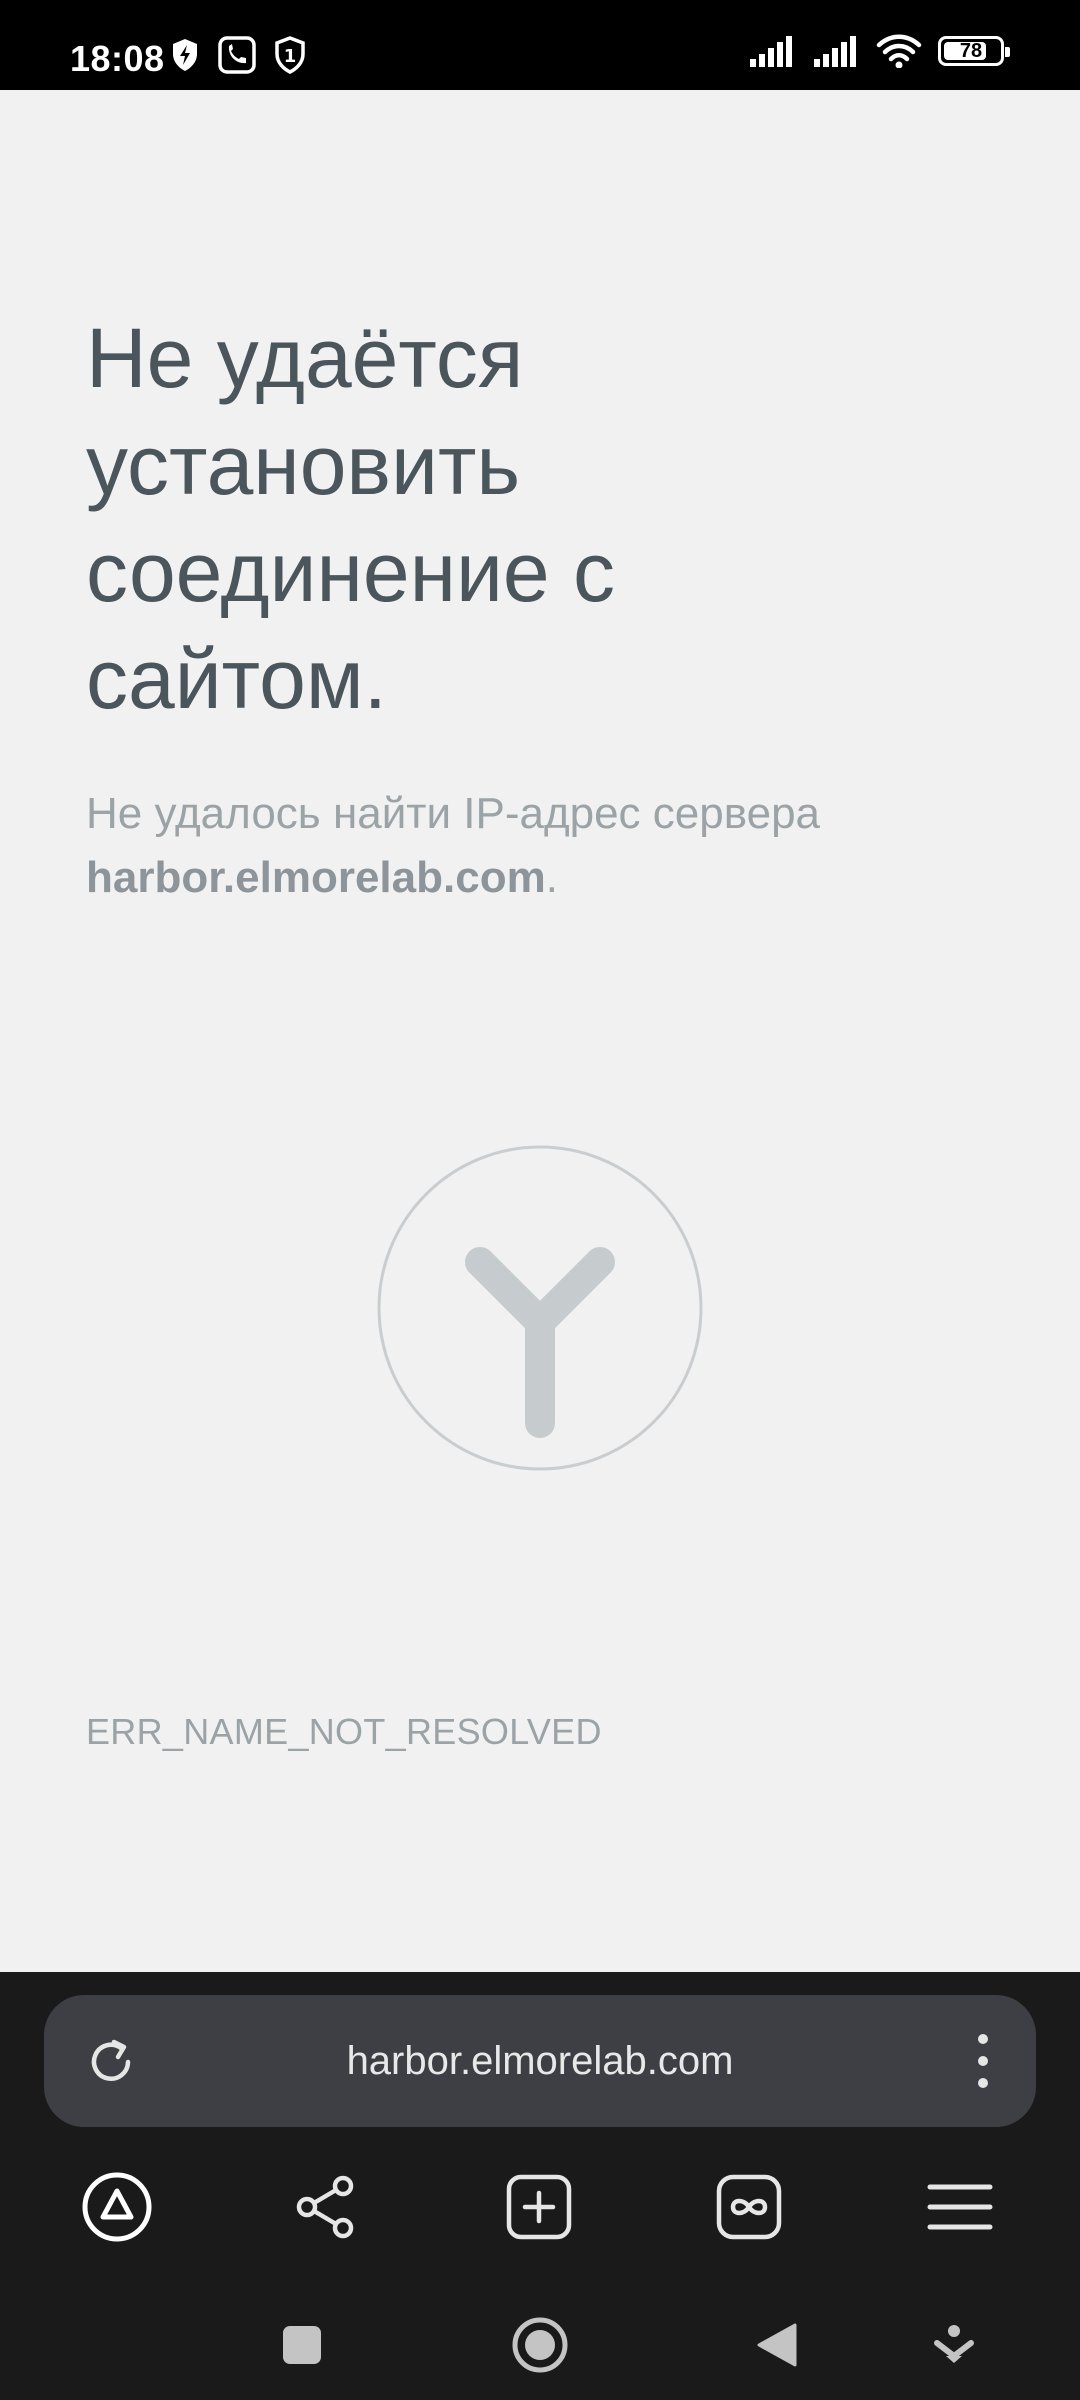 The image size is (1080, 2400). I want to click on error-description-suffix: ., so click(551, 877).